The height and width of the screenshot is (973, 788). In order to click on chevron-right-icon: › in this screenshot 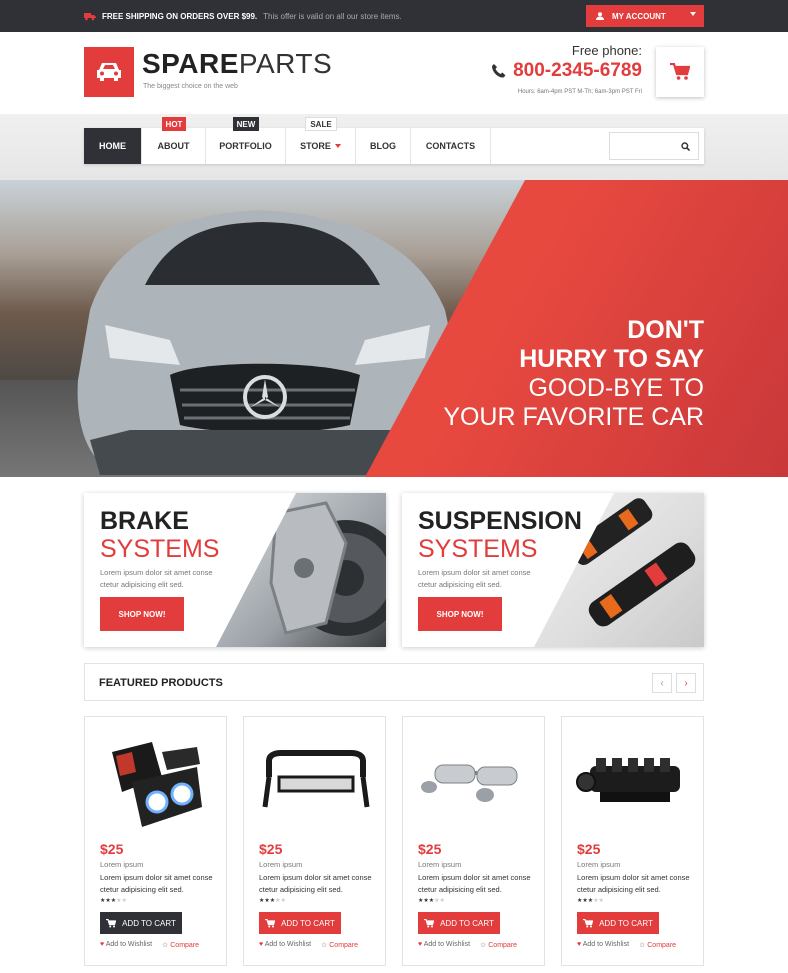, I will do `click(686, 683)`.